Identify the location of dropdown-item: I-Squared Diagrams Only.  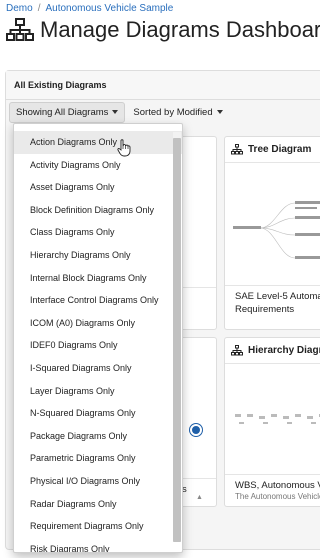
(98, 368).